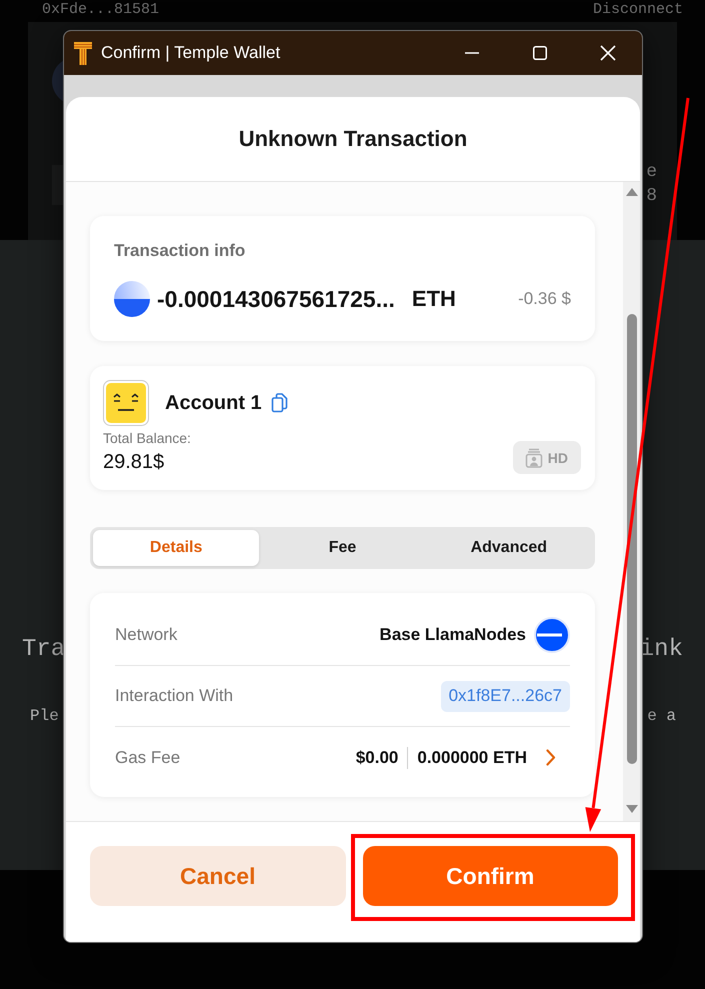 The image size is (705, 989). I want to click on tab: Details, so click(176, 548).